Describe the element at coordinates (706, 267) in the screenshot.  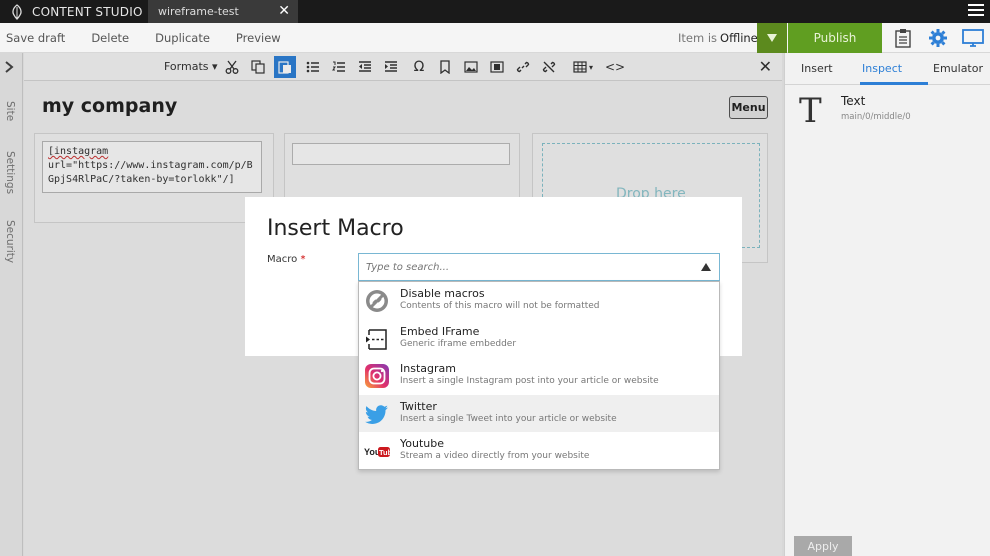
I see `triangle-up-icon` at that location.